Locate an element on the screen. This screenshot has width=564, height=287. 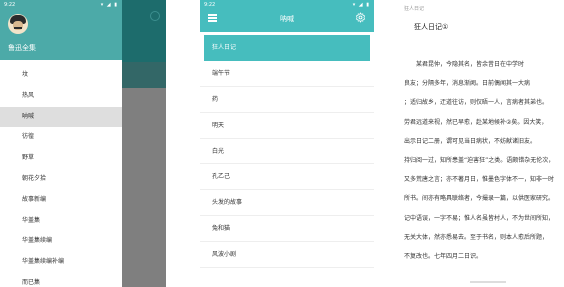
drawer-item: 而已集 is located at coordinates (61, 280).